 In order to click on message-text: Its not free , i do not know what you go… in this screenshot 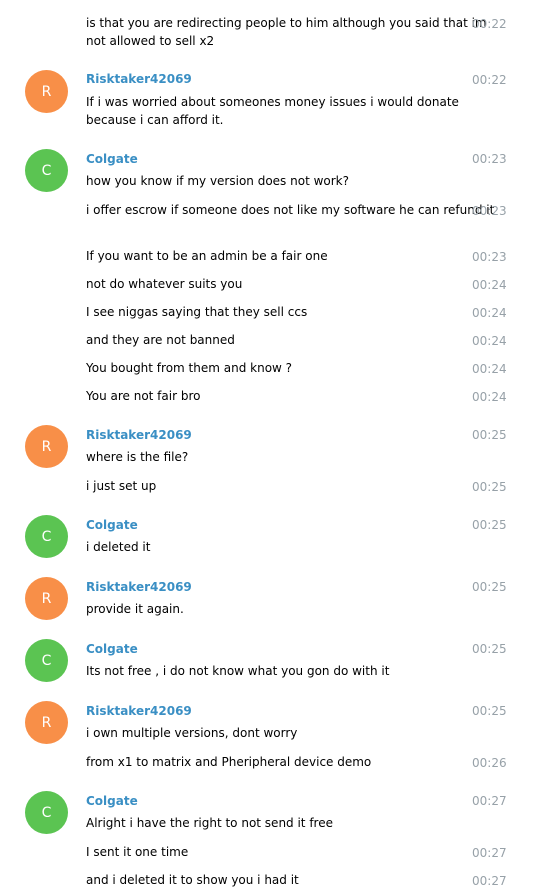, I will do `click(238, 671)`.